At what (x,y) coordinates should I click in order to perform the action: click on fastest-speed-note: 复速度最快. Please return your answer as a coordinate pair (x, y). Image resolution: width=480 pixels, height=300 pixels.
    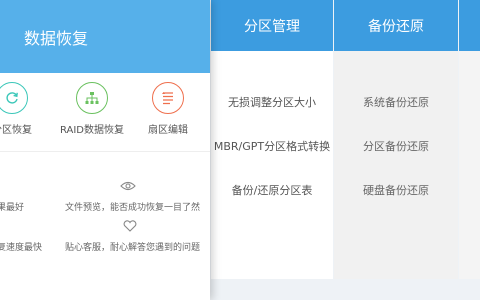
    Looking at the image, I should click on (21, 248).